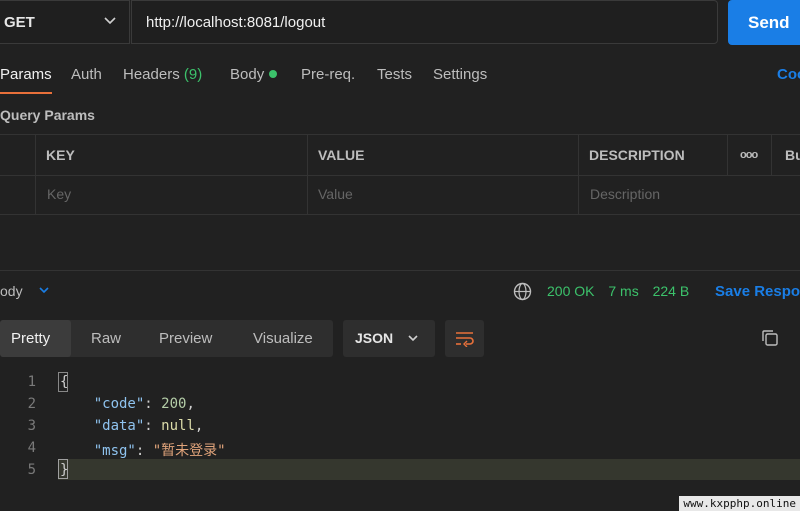 Image resolution: width=800 pixels, height=511 pixels. What do you see at coordinates (424, 22) in the screenshot?
I see `url-input: http://localhost:8081/logout` at bounding box center [424, 22].